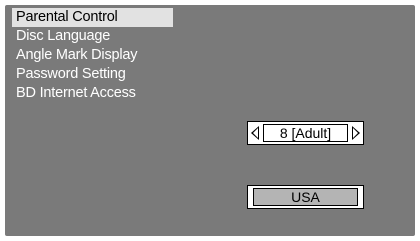 This screenshot has height=241, width=420. What do you see at coordinates (67, 17) in the screenshot?
I see `menu-item-label: Parental Control` at bounding box center [67, 17].